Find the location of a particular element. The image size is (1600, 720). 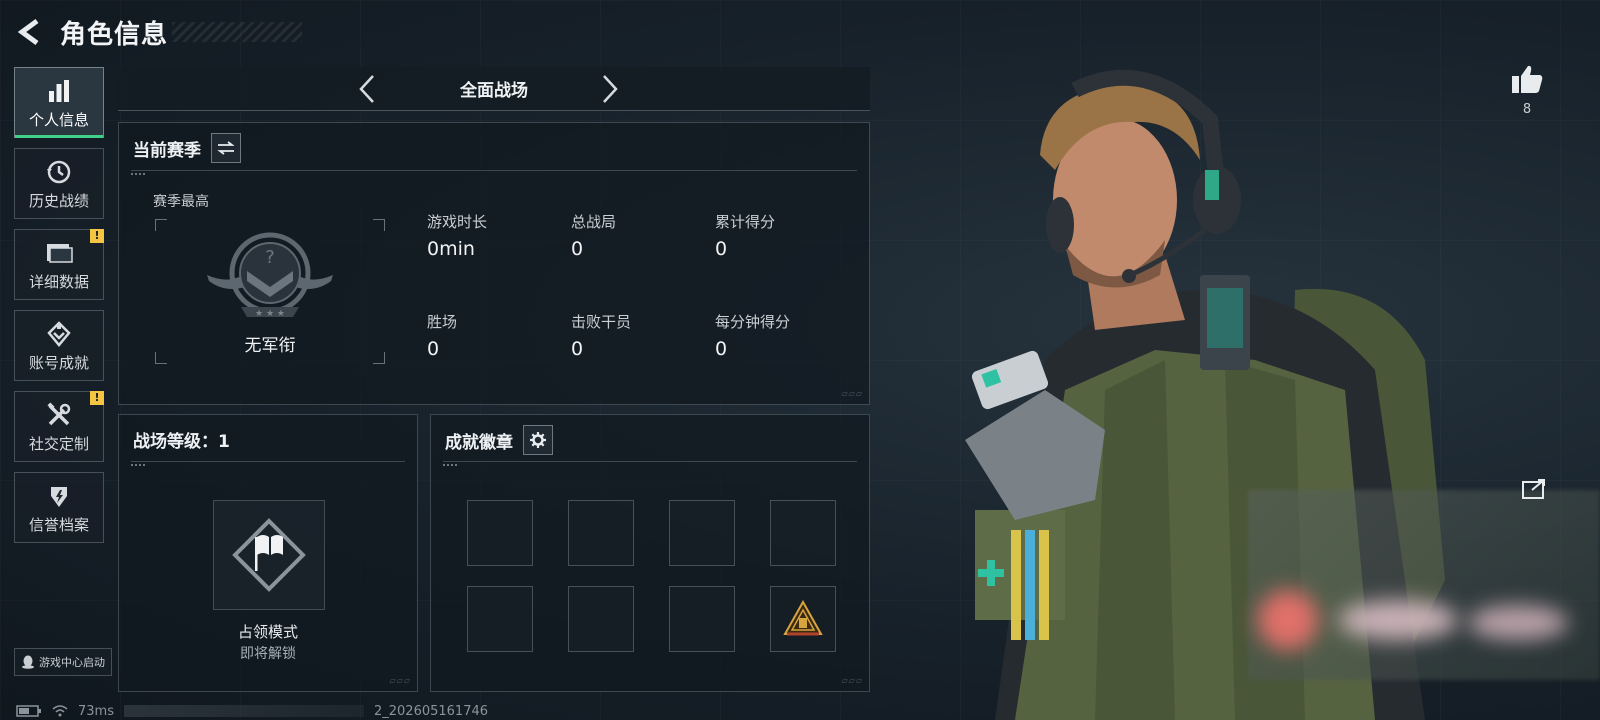

sidebar-item-label: 账号成就 is located at coordinates (58, 363).